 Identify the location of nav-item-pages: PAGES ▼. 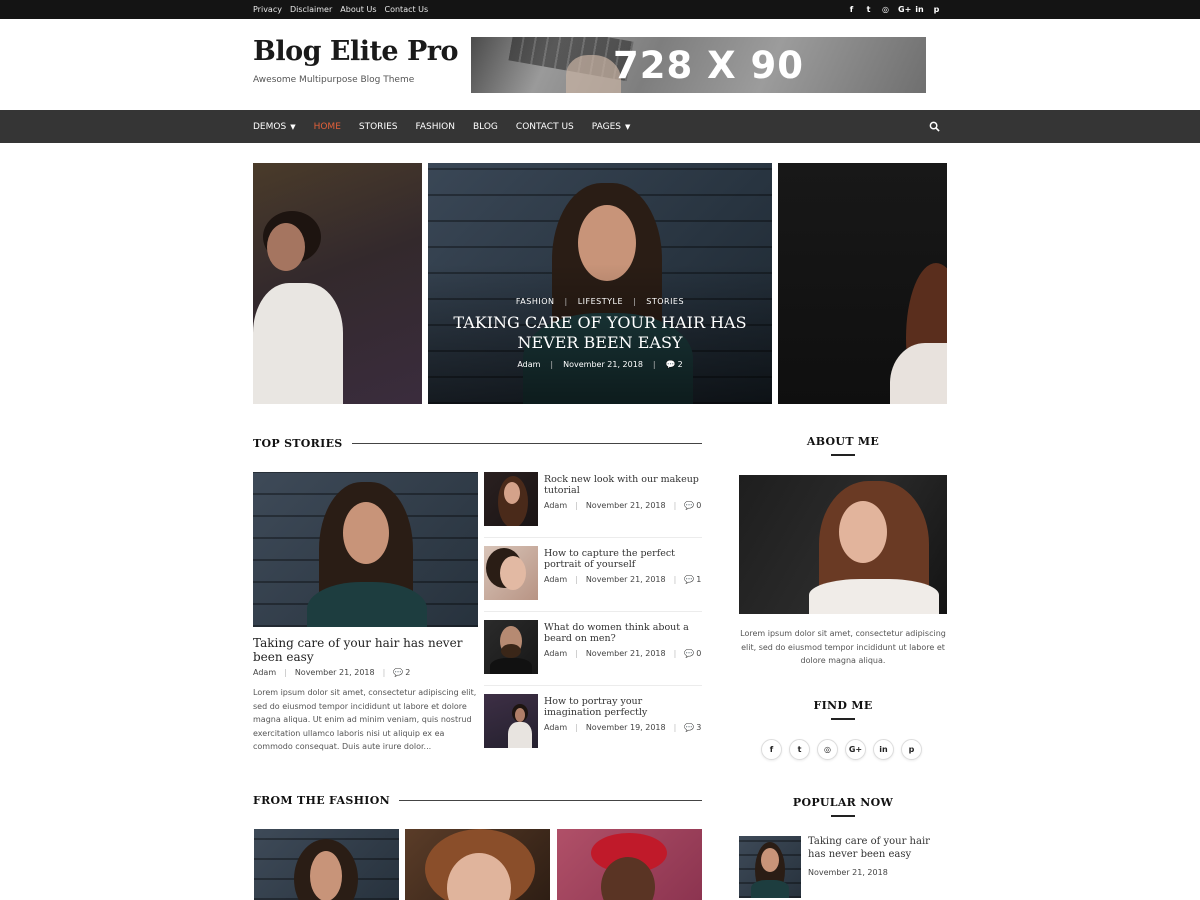
(611, 127).